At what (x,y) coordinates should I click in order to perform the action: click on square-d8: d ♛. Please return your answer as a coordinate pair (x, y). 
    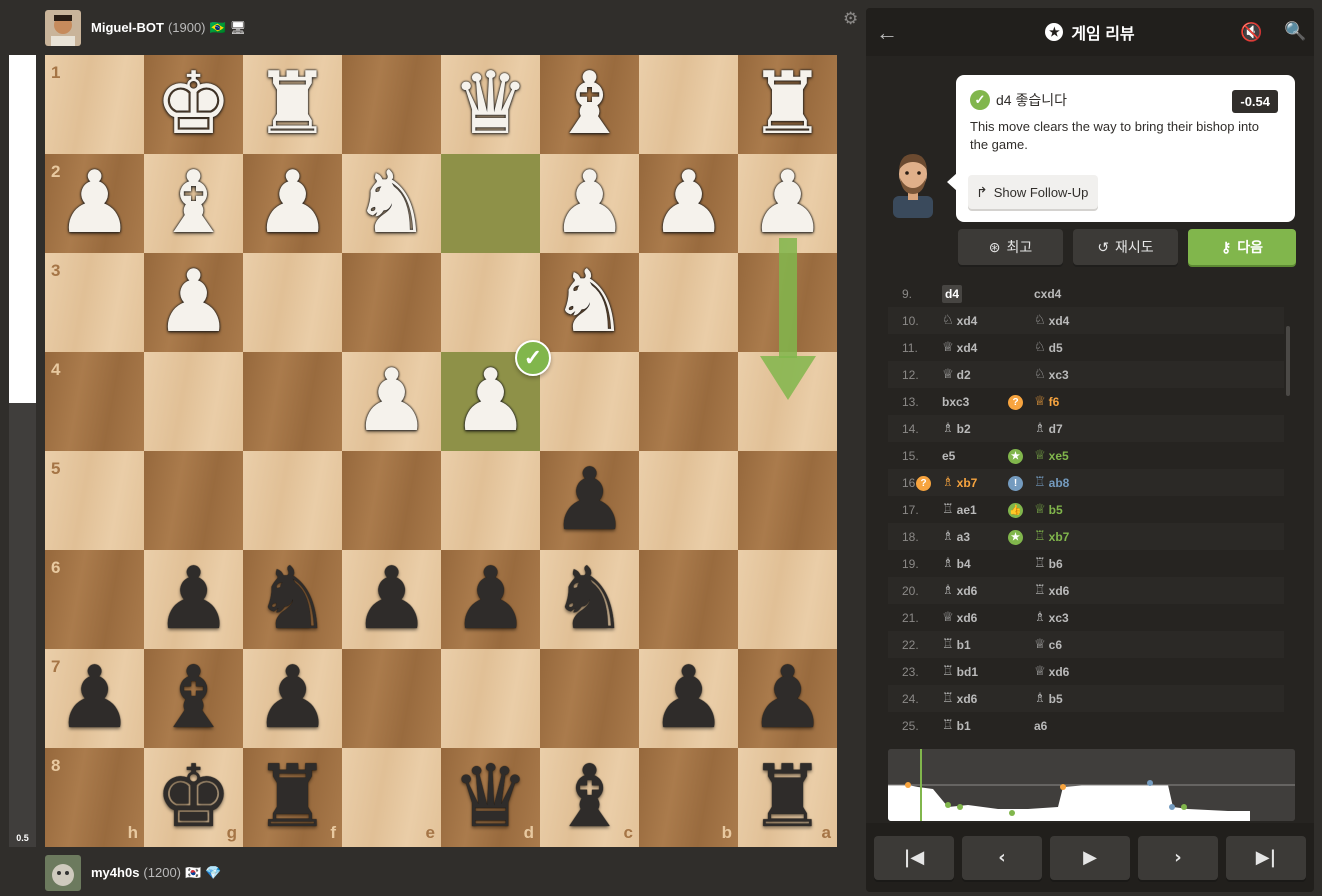
    Looking at the image, I should click on (490, 797).